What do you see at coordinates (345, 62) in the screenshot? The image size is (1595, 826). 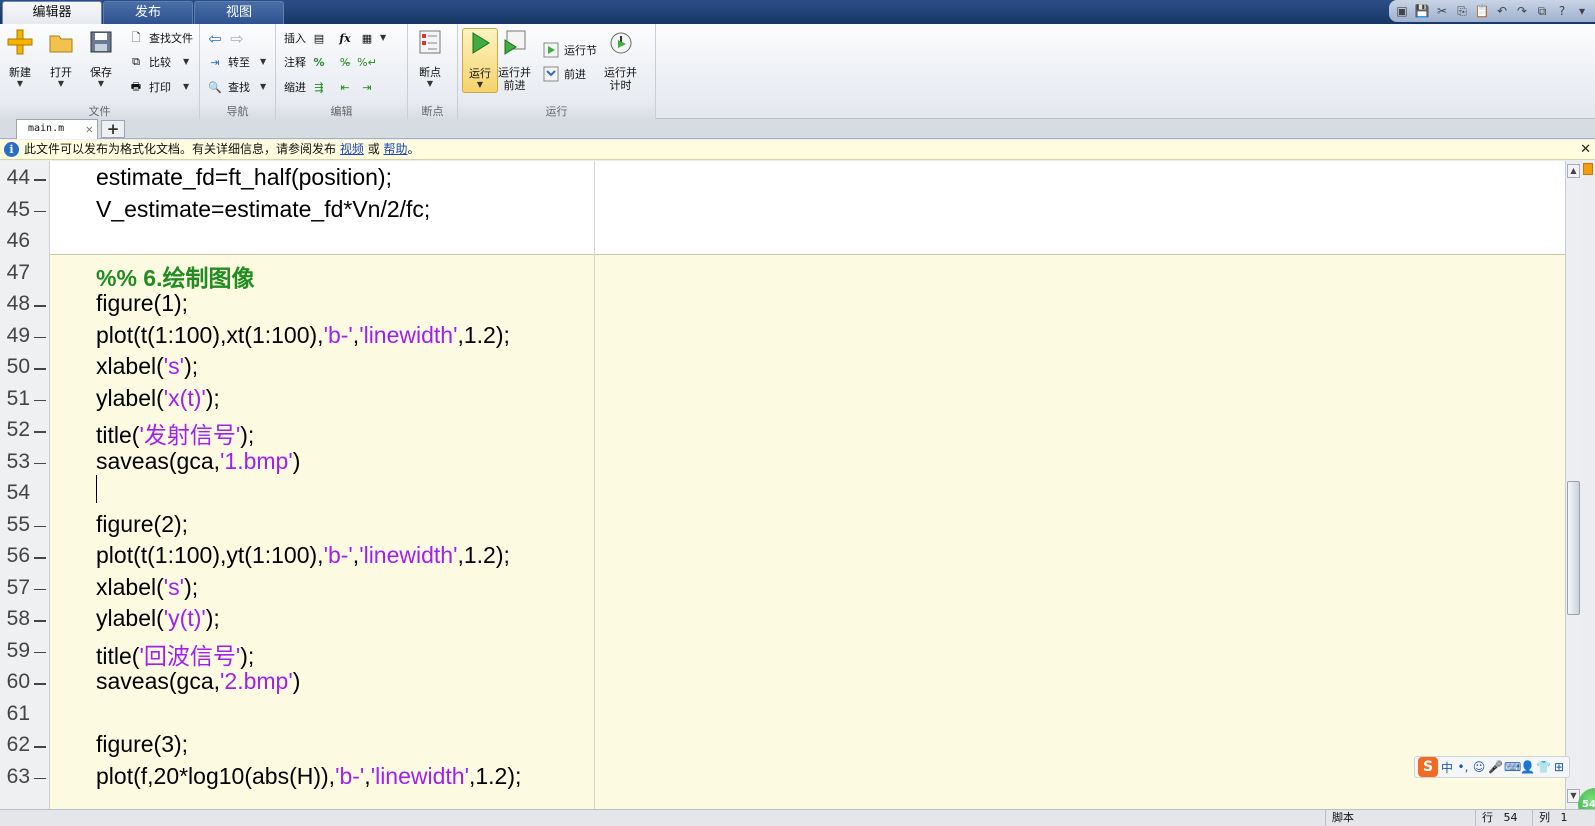 I see `uncomment-icon: %̶` at bounding box center [345, 62].